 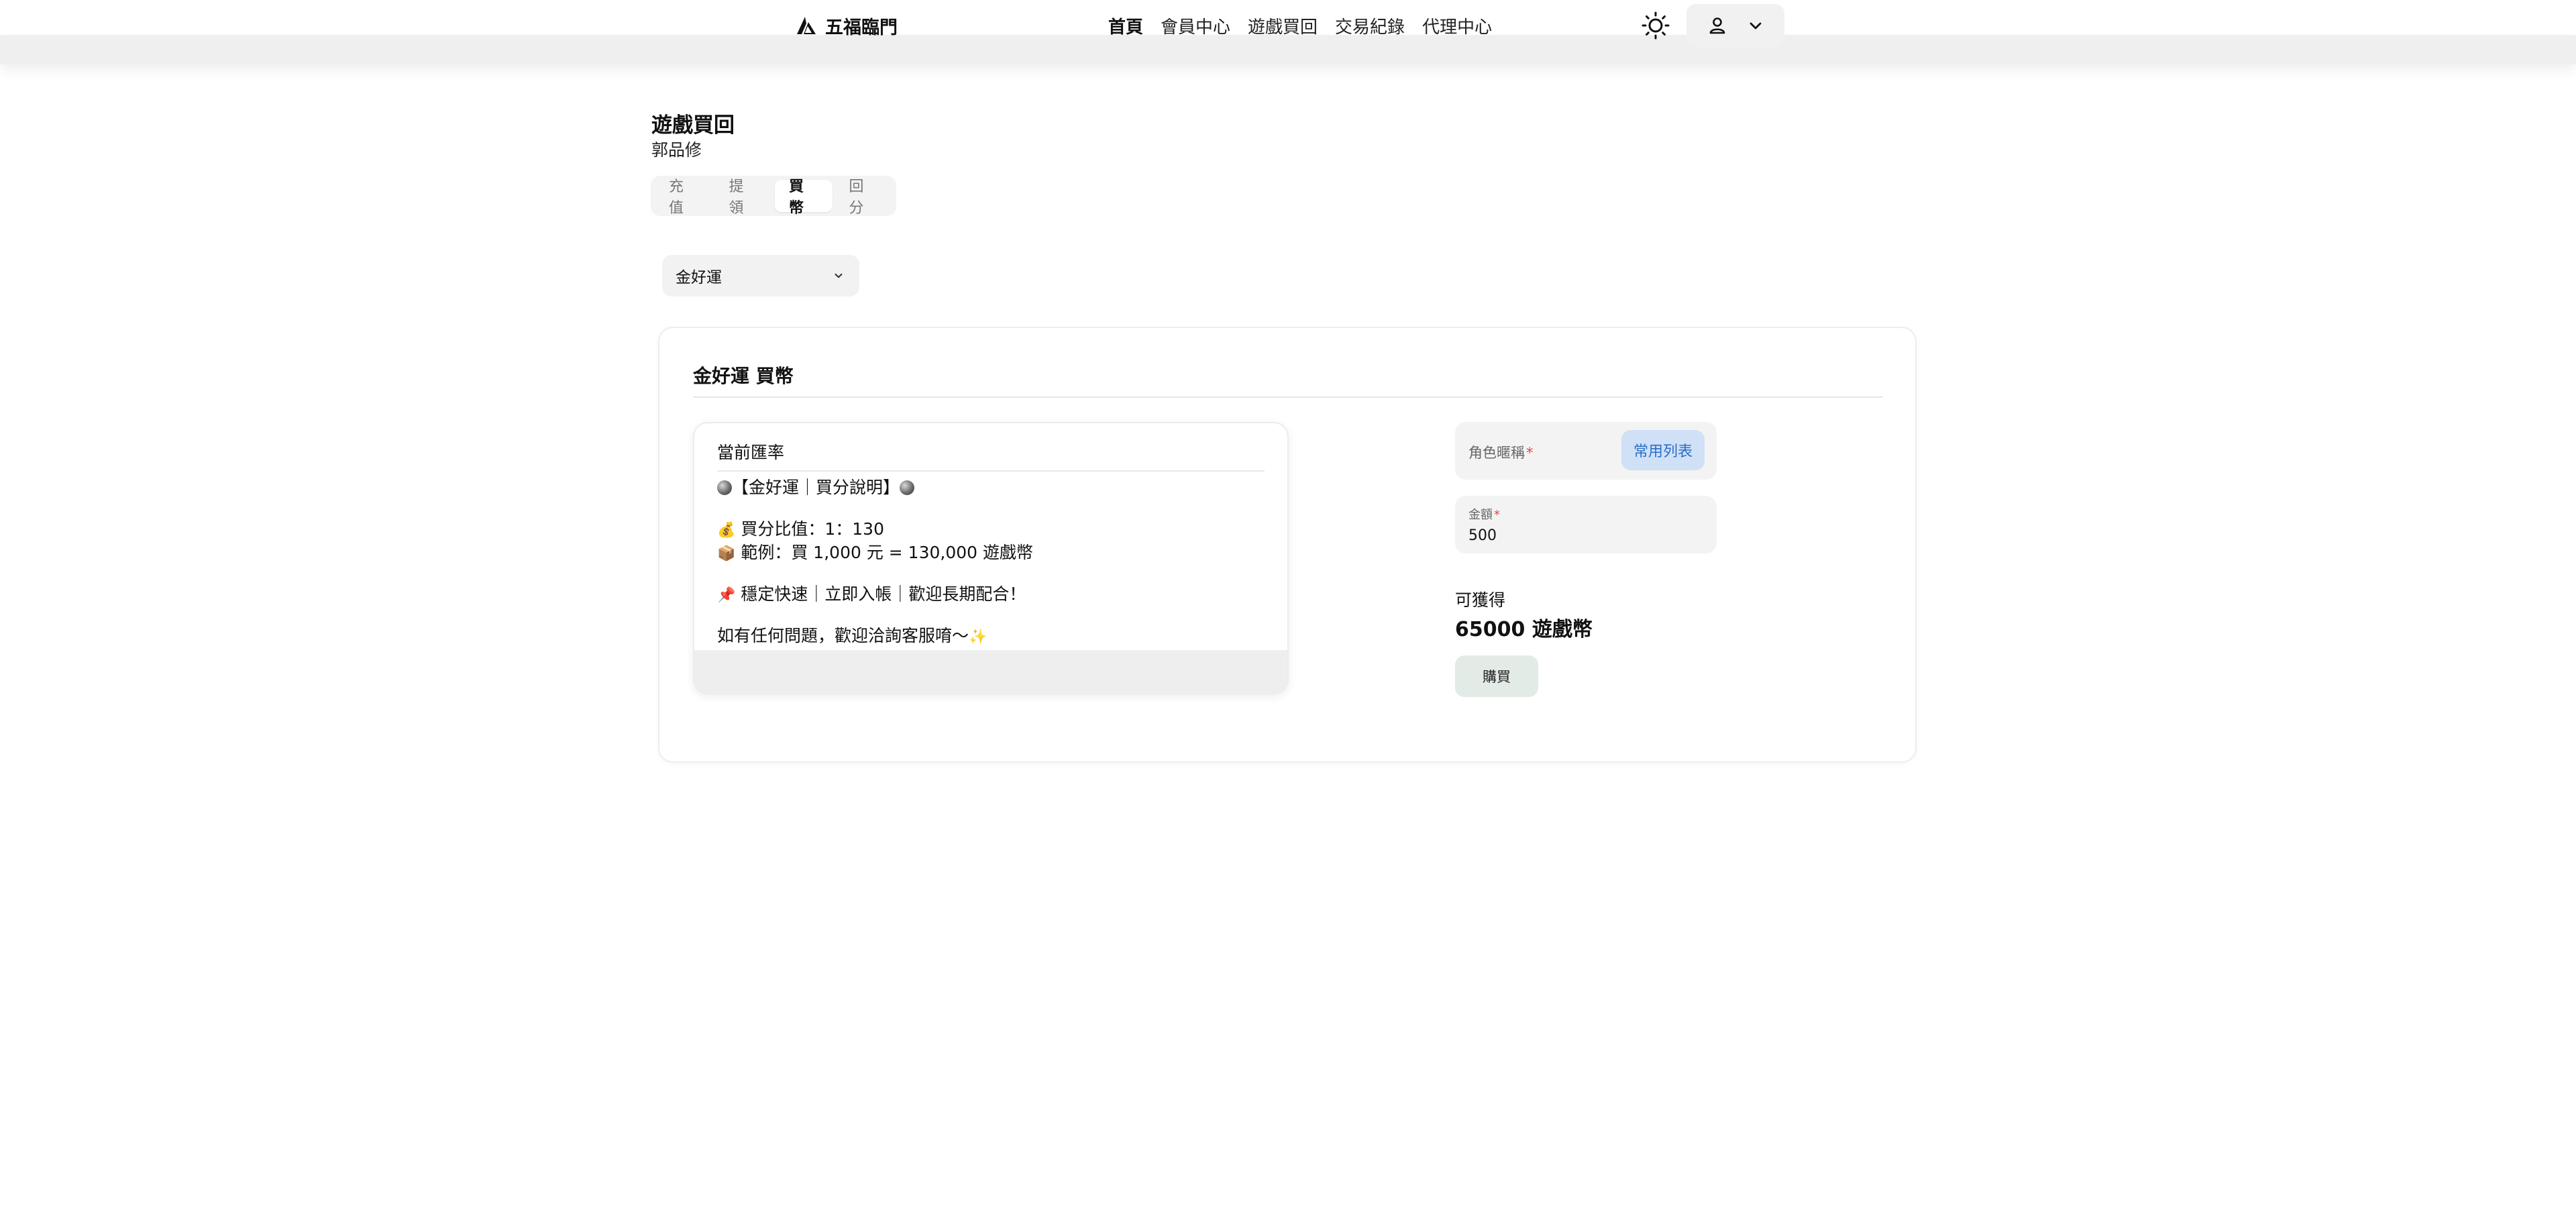 I want to click on brand-mark-icon, so click(x=806, y=25).